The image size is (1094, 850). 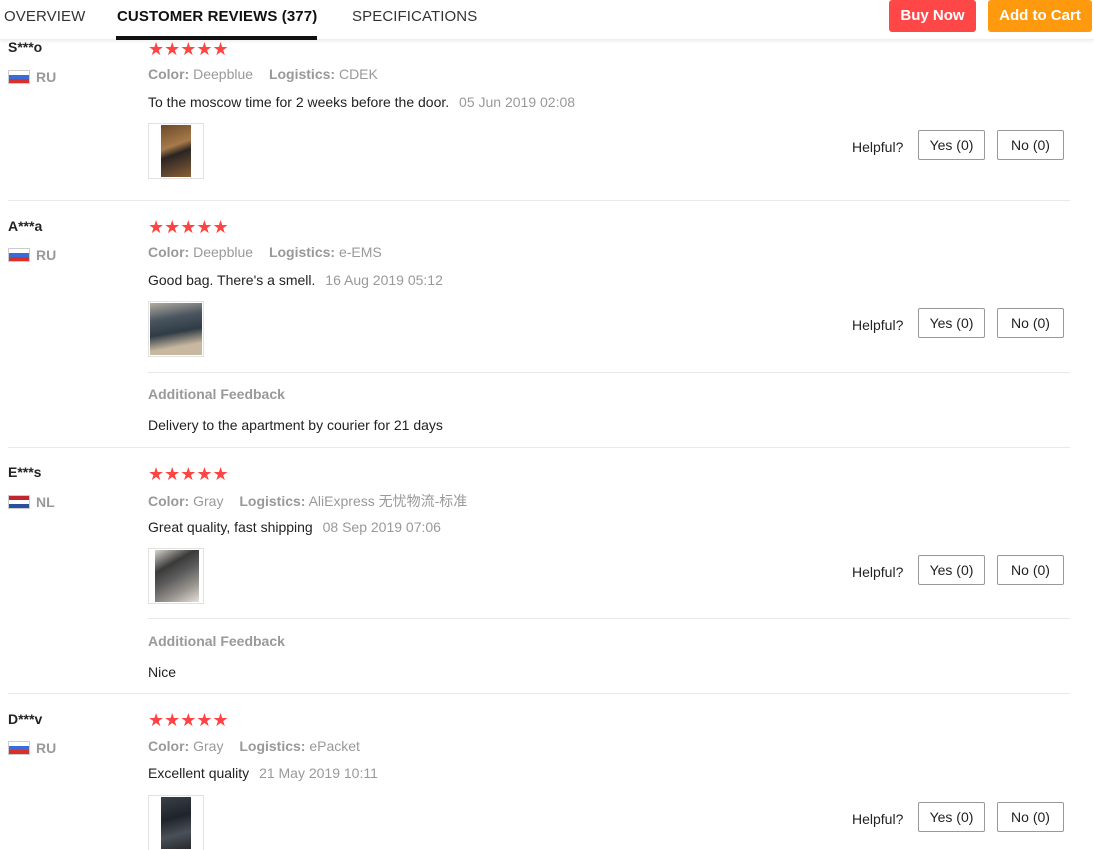 What do you see at coordinates (932, 16) in the screenshot?
I see `buy-now-button: Buy Now` at bounding box center [932, 16].